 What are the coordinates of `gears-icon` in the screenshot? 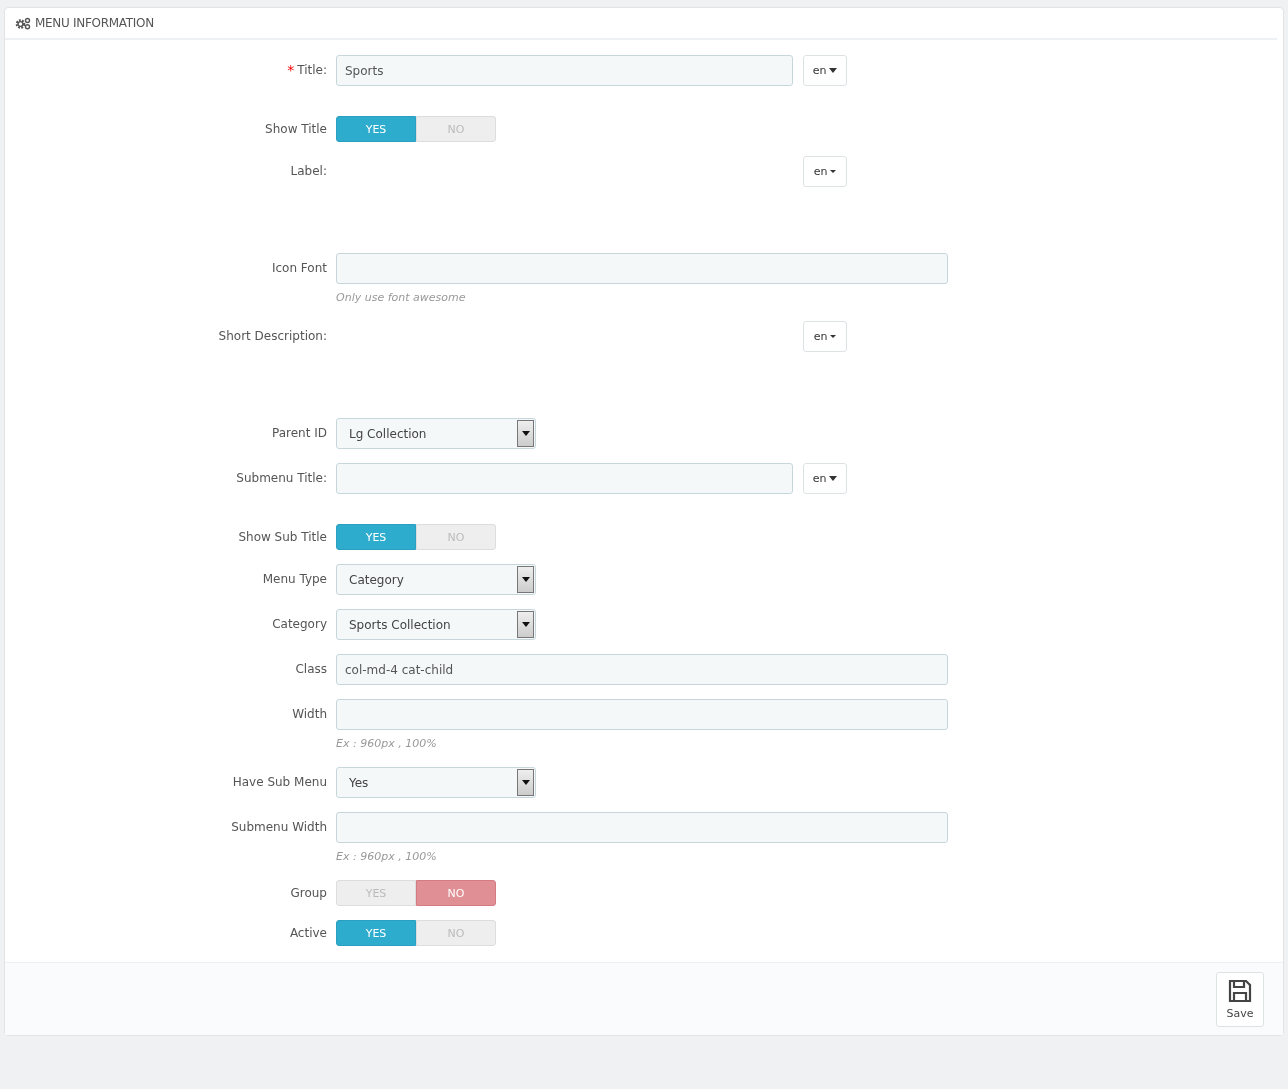 It's located at (23, 23).